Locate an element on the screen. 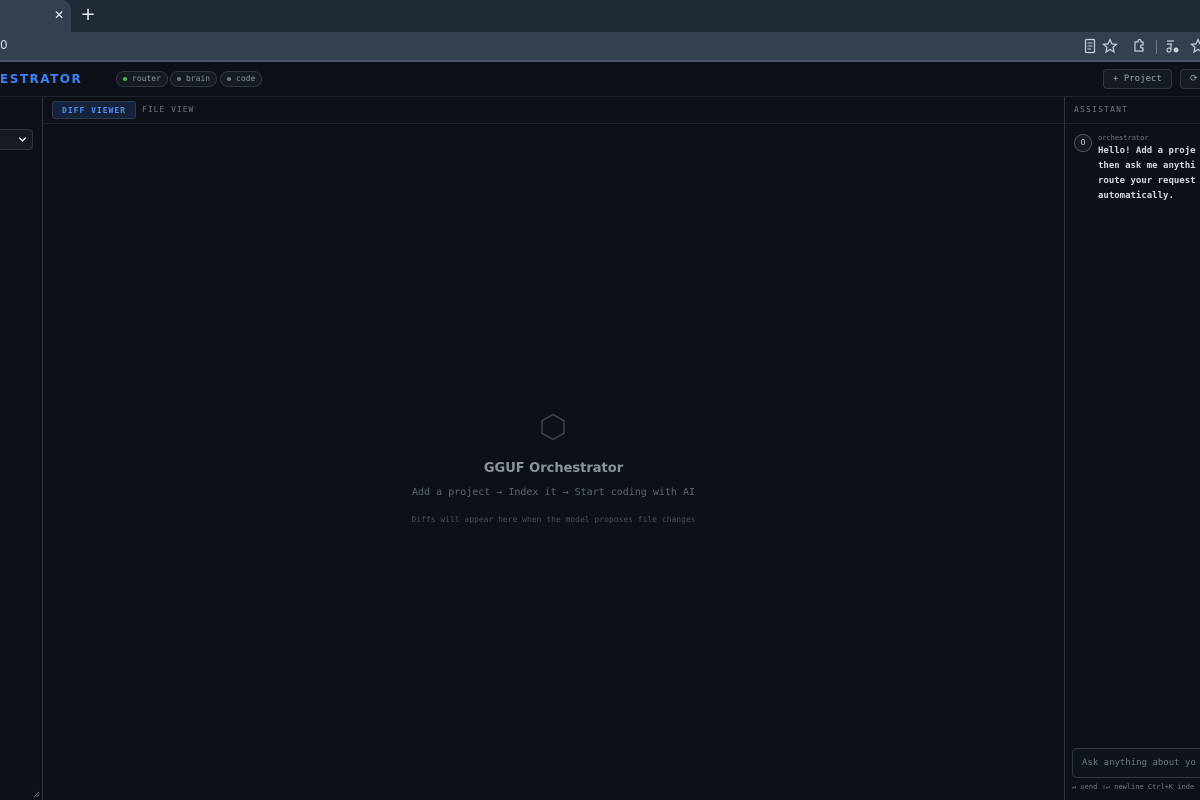 The width and height of the screenshot is (1200, 800). left-sidebar is located at coordinates (21, 448).